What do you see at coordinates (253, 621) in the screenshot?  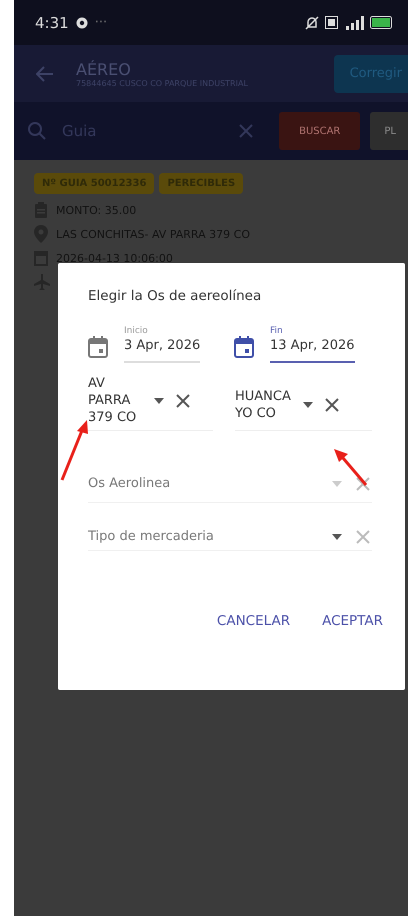 I see `dialog-button: CANCELAR` at bounding box center [253, 621].